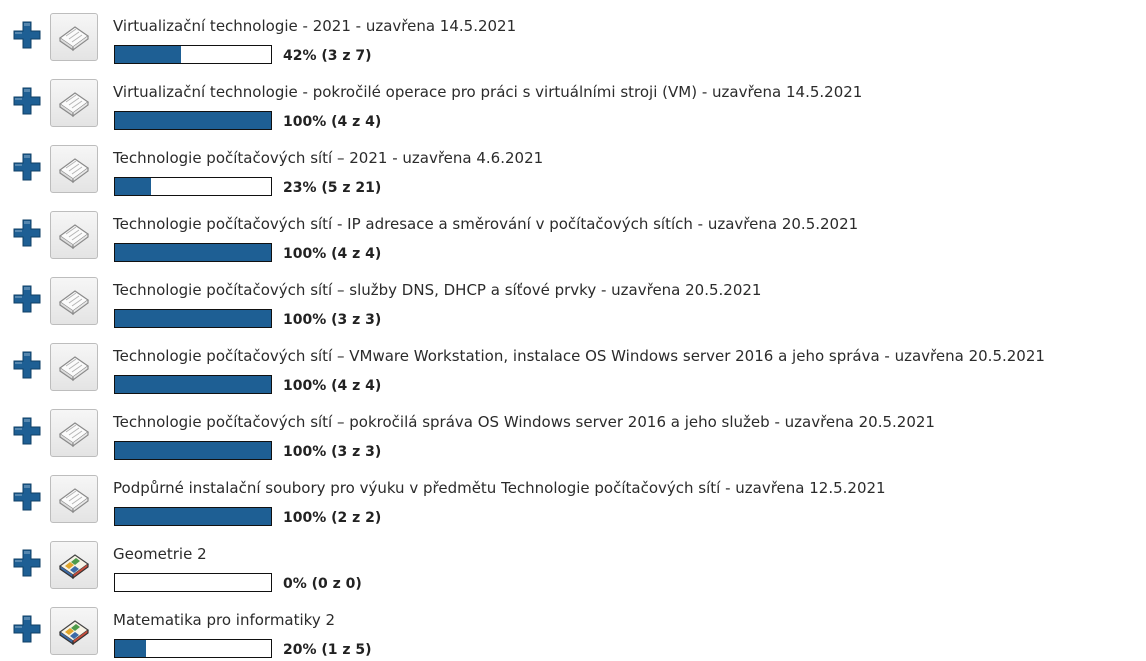 Image resolution: width=1146 pixels, height=661 pixels. I want to click on progress-label: 23% (5 z 21), so click(332, 188).